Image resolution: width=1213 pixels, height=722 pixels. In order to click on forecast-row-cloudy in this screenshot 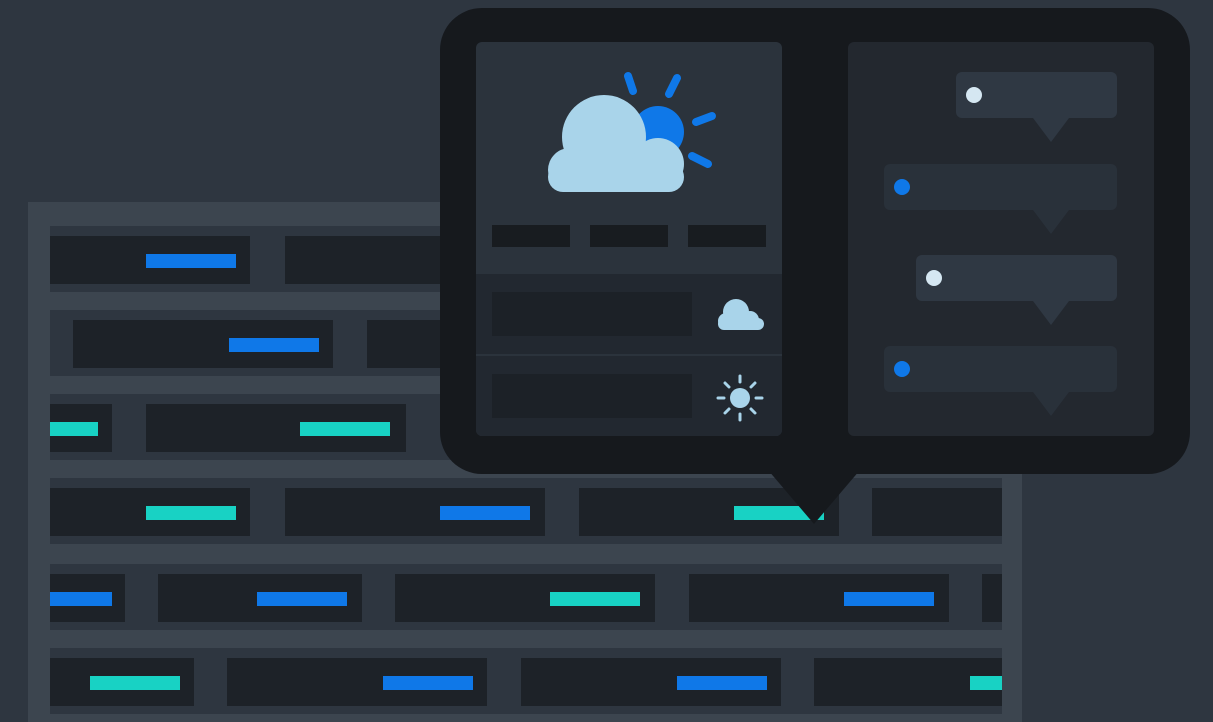, I will do `click(629, 314)`.